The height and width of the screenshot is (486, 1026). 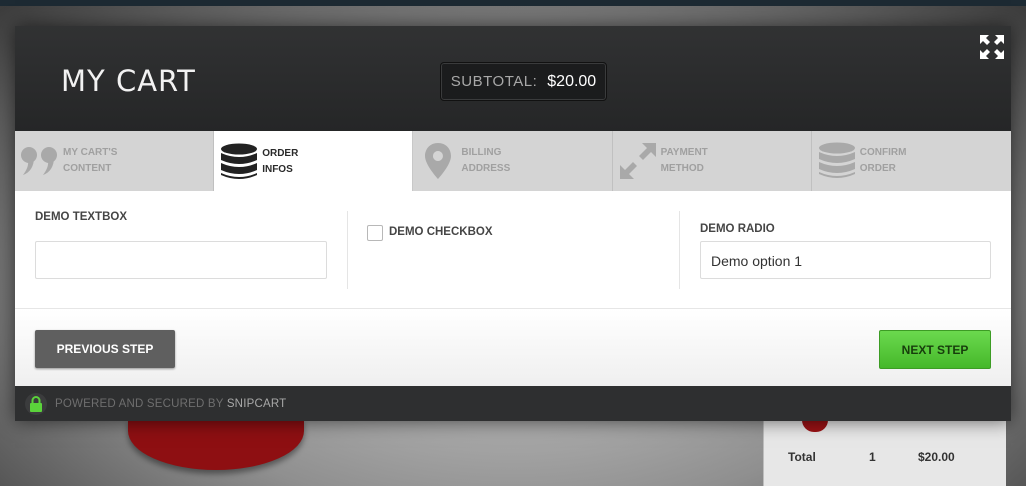 I want to click on step-billing-address: BILLING ADDRESS, so click(x=513, y=161).